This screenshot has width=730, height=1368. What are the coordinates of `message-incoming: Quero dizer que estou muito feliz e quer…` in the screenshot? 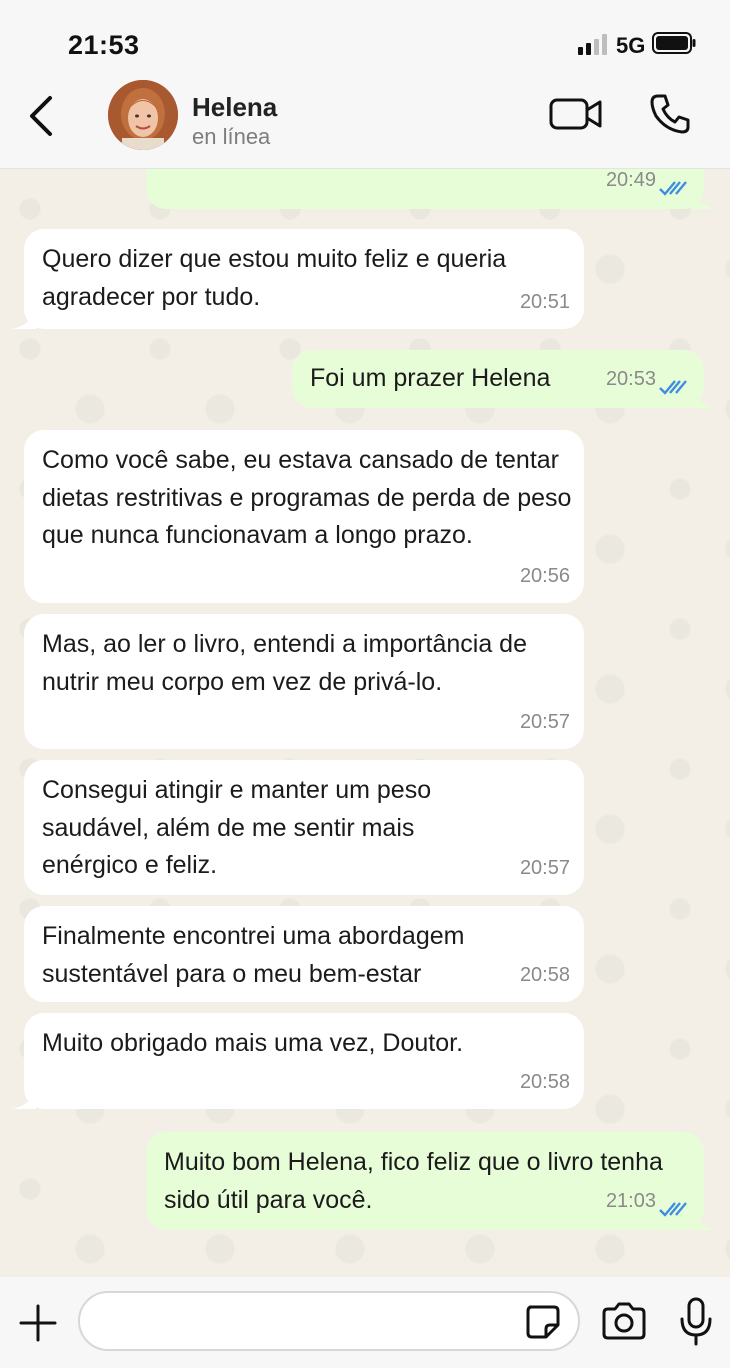 It's located at (298, 279).